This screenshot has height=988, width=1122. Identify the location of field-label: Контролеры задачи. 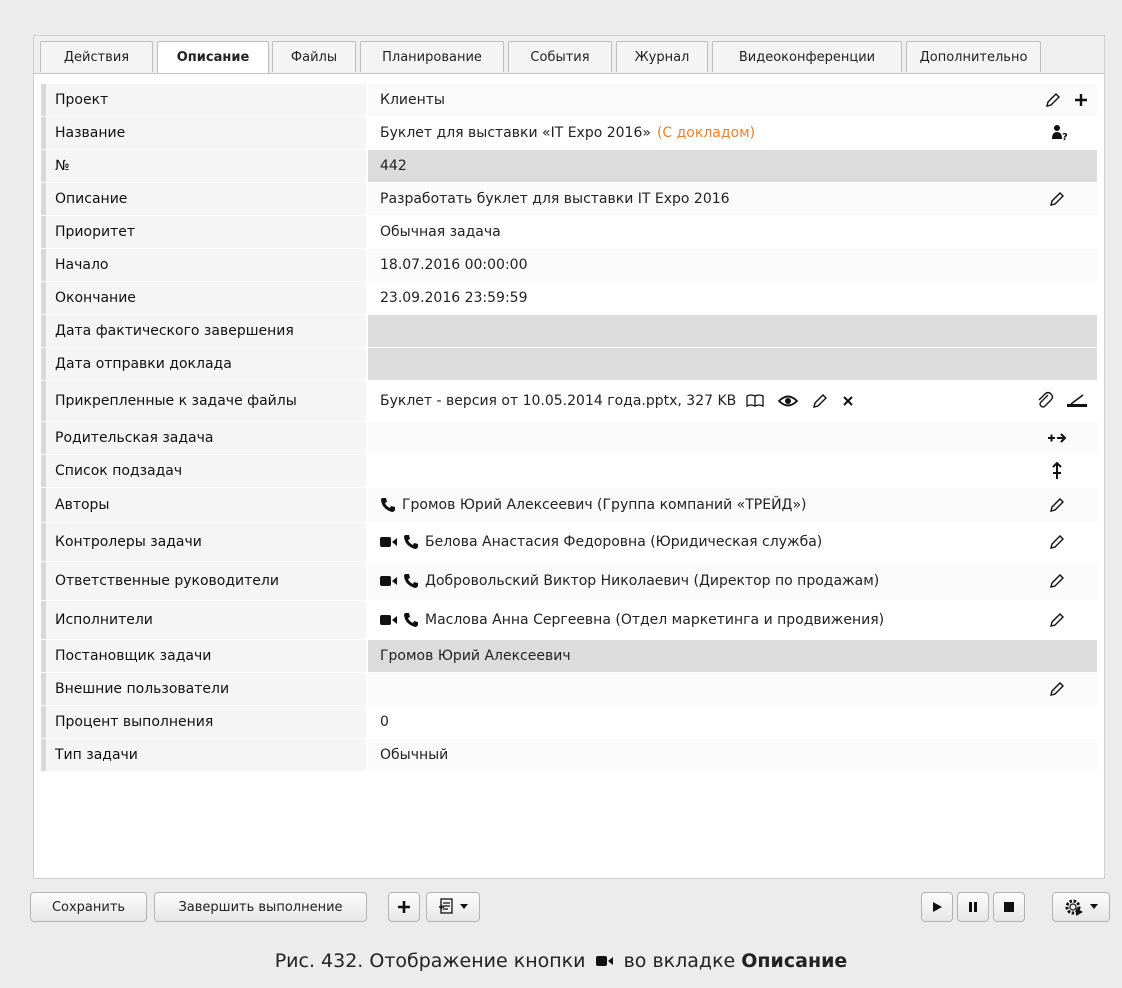
(203, 542).